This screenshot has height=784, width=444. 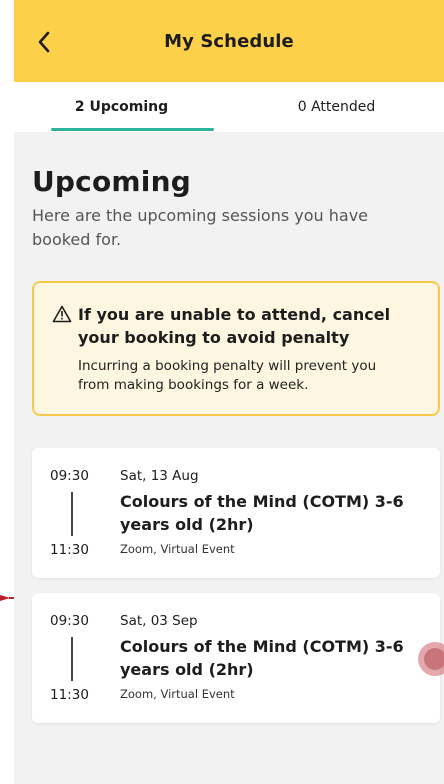 I want to click on top-bar: My Schedule, so click(x=229, y=41).